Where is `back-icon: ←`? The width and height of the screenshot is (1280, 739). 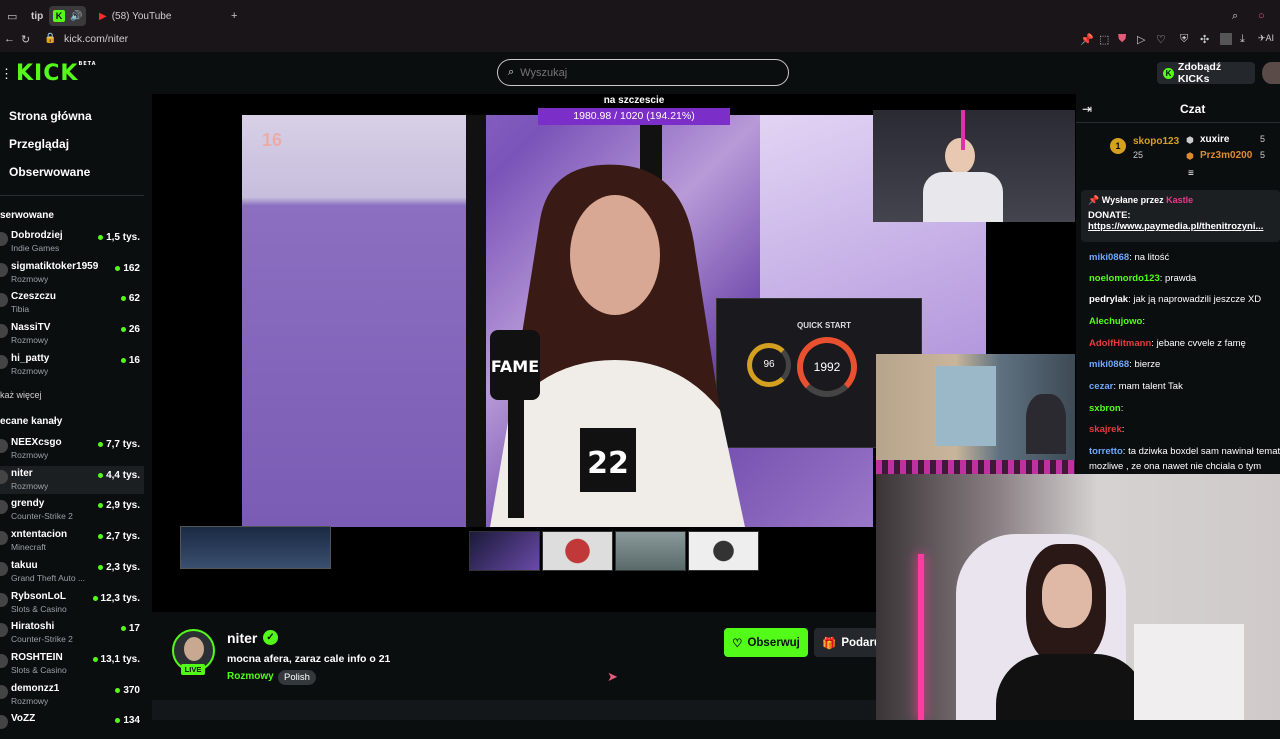
back-icon: ← is located at coordinates (9, 39).